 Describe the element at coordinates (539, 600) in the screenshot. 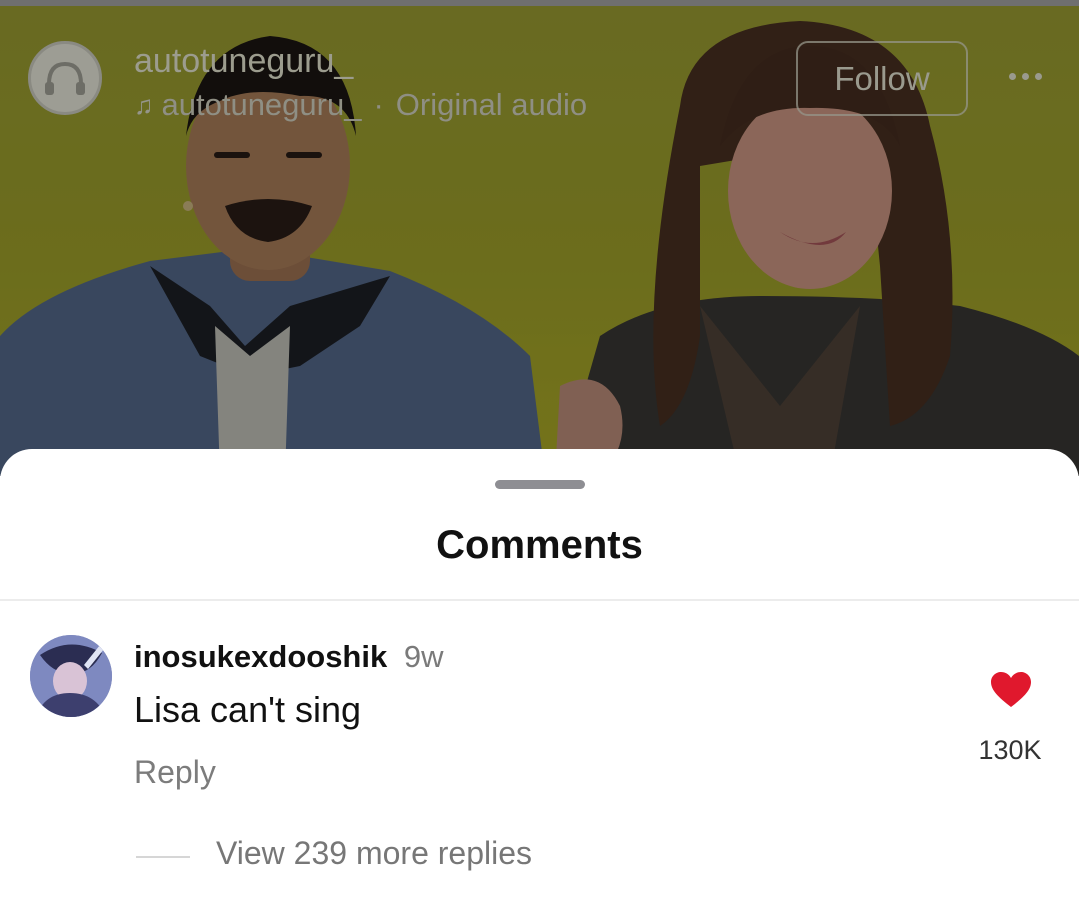

I see `header-divider` at that location.